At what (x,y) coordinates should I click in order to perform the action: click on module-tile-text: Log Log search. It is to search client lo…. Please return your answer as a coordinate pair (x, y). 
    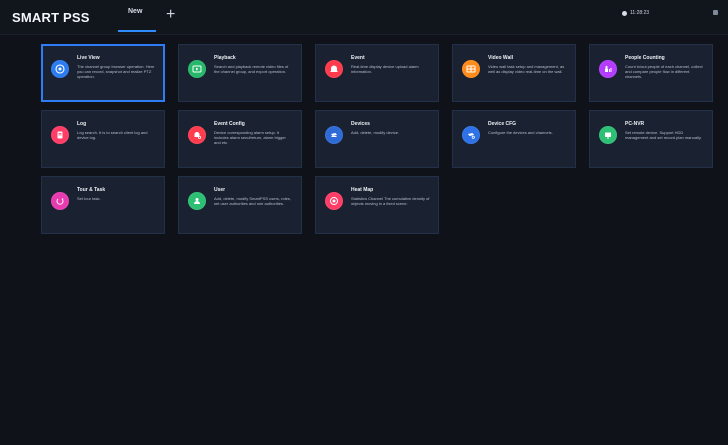
    Looking at the image, I should click on (116, 130).